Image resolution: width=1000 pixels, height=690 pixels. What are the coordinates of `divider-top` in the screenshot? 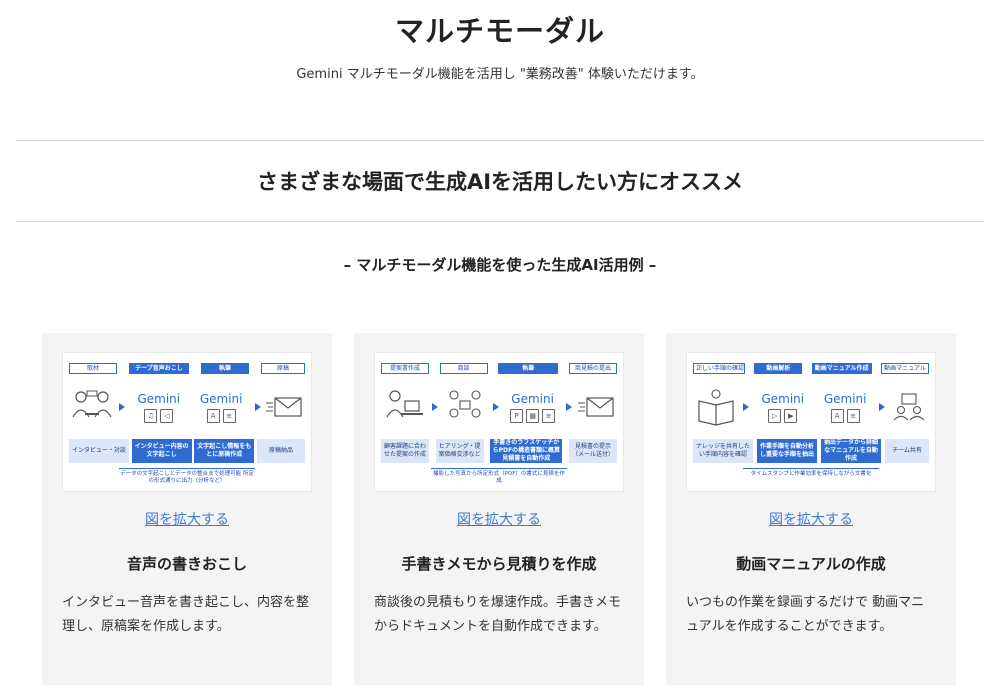 It's located at (500, 140).